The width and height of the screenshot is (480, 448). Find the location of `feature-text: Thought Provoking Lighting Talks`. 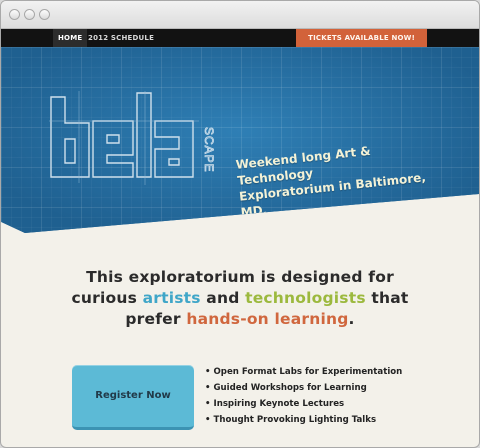

feature-text: Thought Provoking Lighting Talks is located at coordinates (295, 420).